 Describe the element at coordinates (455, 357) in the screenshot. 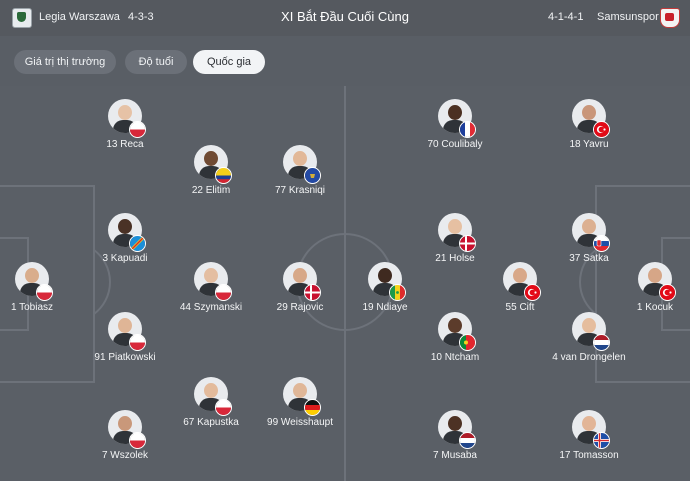

I see `player-label: 10 Ntcham` at that location.